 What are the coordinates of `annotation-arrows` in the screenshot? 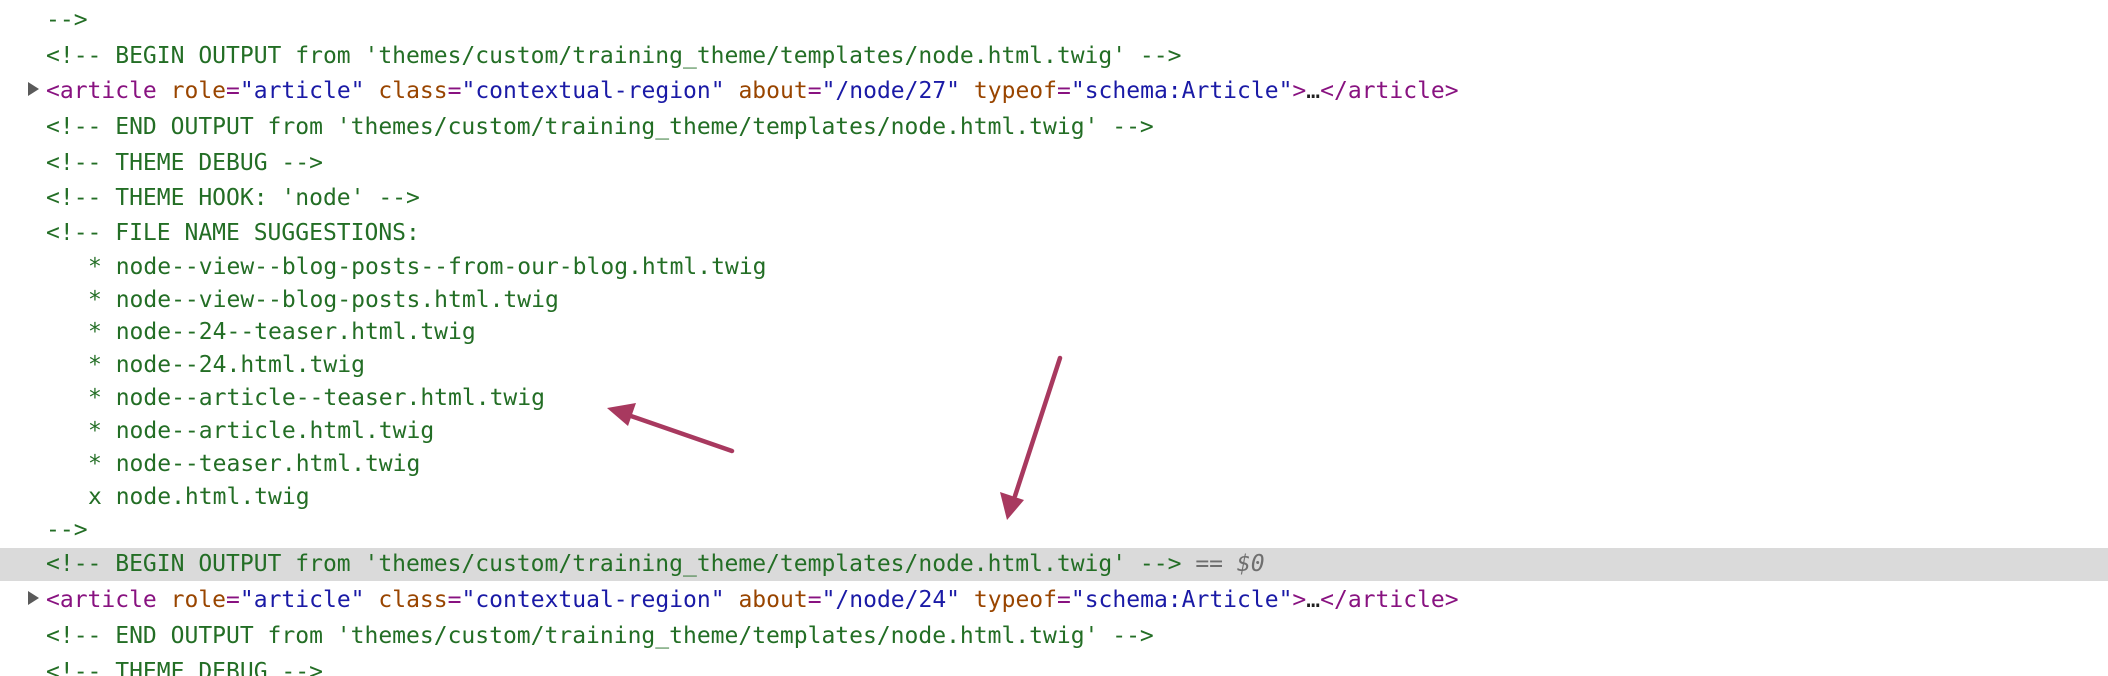 It's located at (835, 437).